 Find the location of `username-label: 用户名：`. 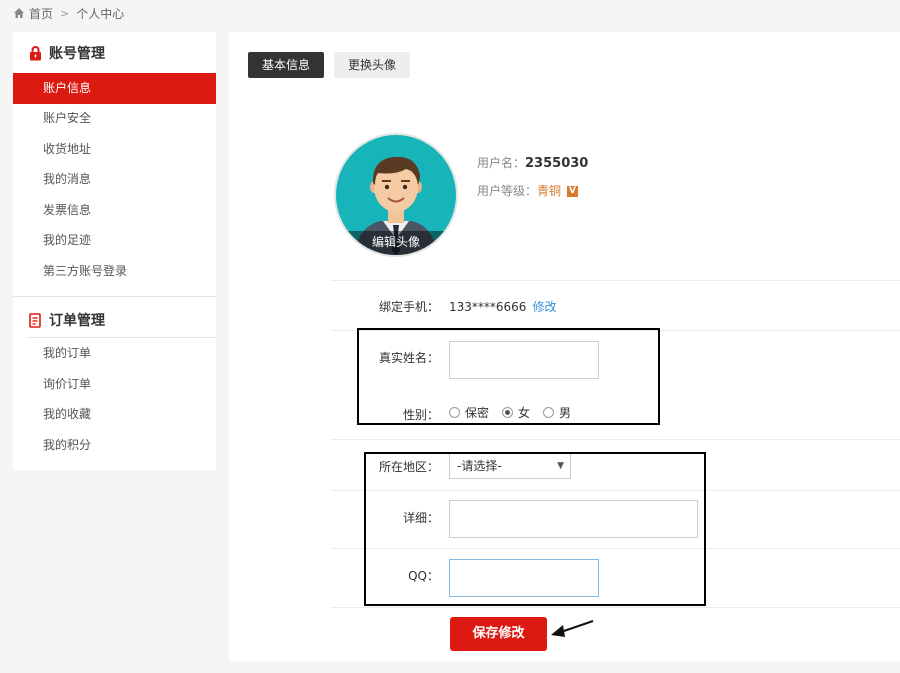

username-label: 用户名： is located at coordinates (501, 163).